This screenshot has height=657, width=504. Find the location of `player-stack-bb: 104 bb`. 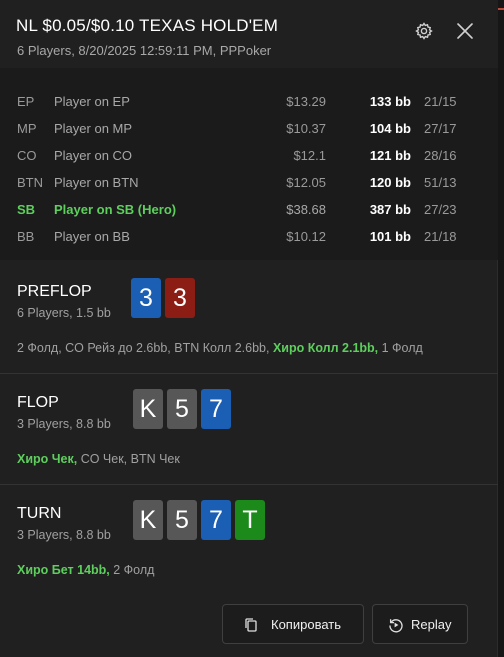

player-stack-bb: 104 bb is located at coordinates (390, 128).